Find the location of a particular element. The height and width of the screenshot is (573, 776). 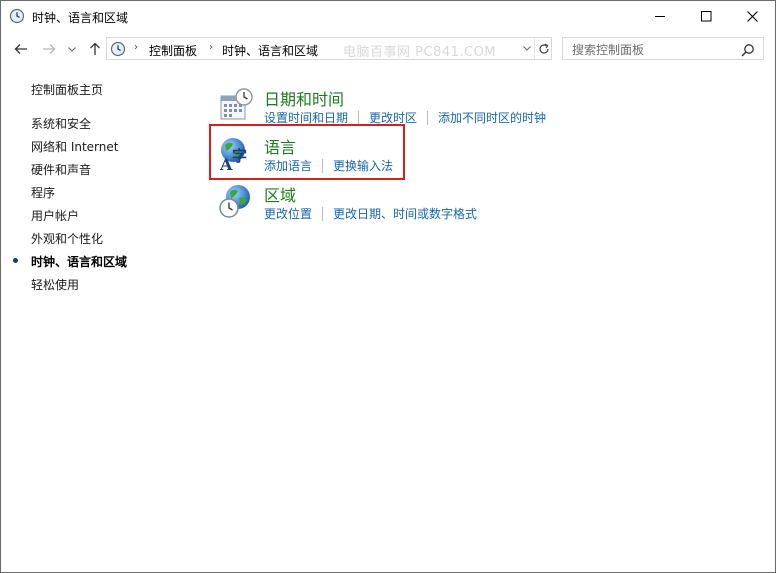

clock-globe-app-icon is located at coordinates (17, 16).